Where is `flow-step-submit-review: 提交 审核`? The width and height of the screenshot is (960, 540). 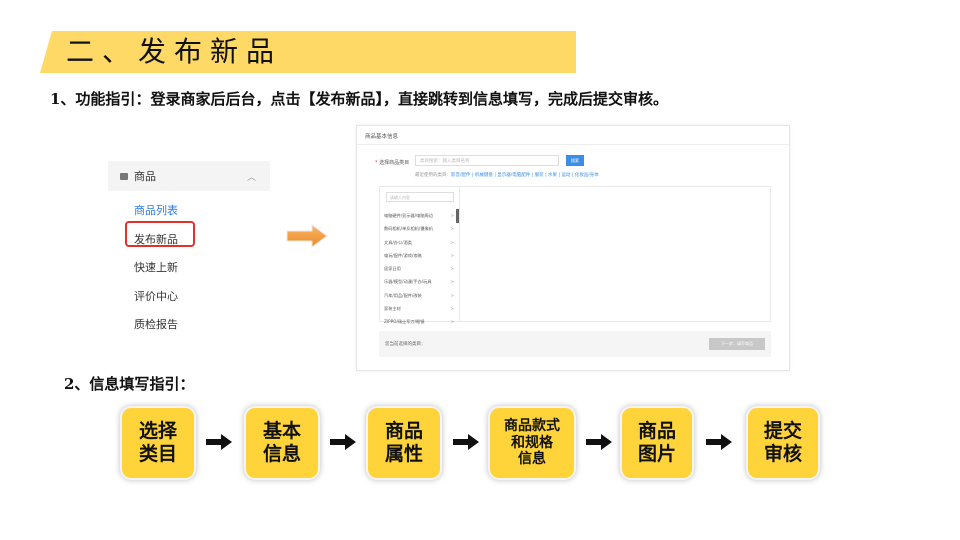
flow-step-submit-review: 提交 审核 is located at coordinates (783, 443).